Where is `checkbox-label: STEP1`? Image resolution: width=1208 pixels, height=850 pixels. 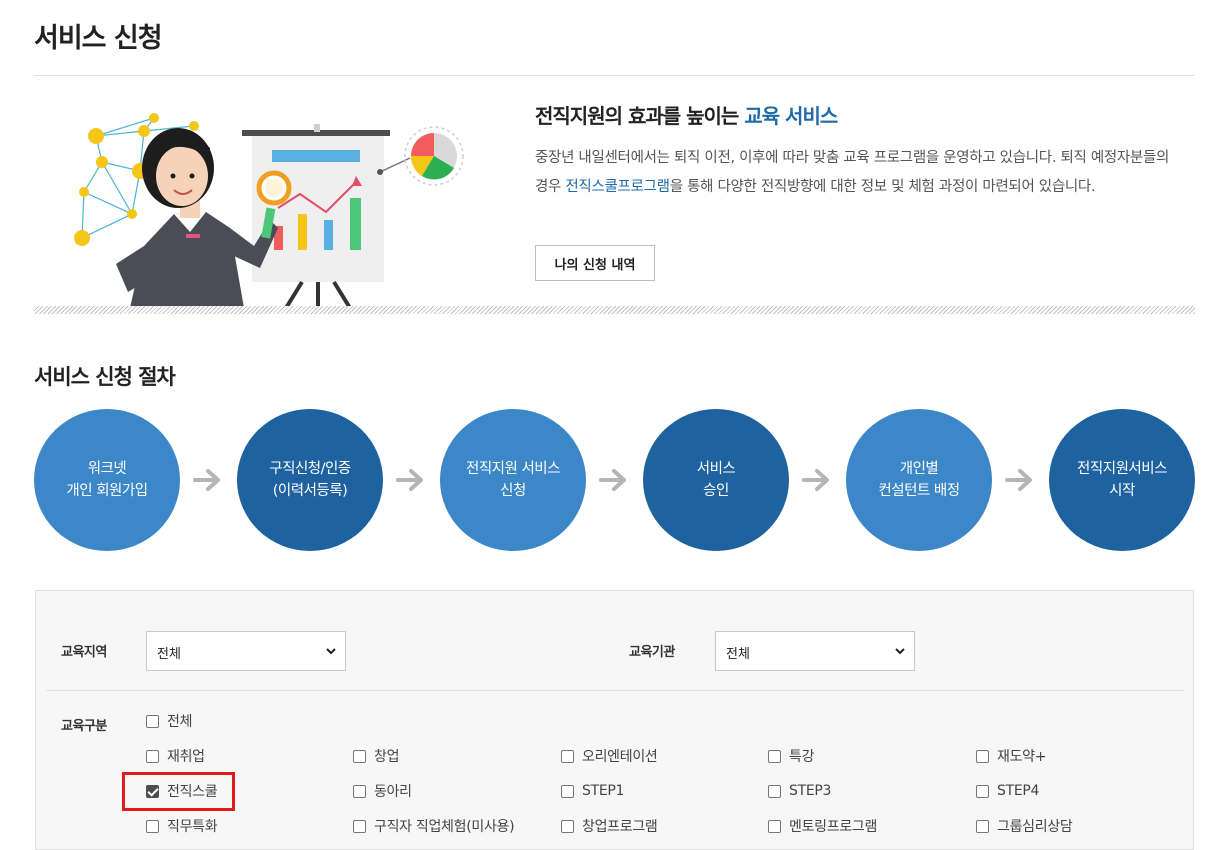 checkbox-label: STEP1 is located at coordinates (603, 791).